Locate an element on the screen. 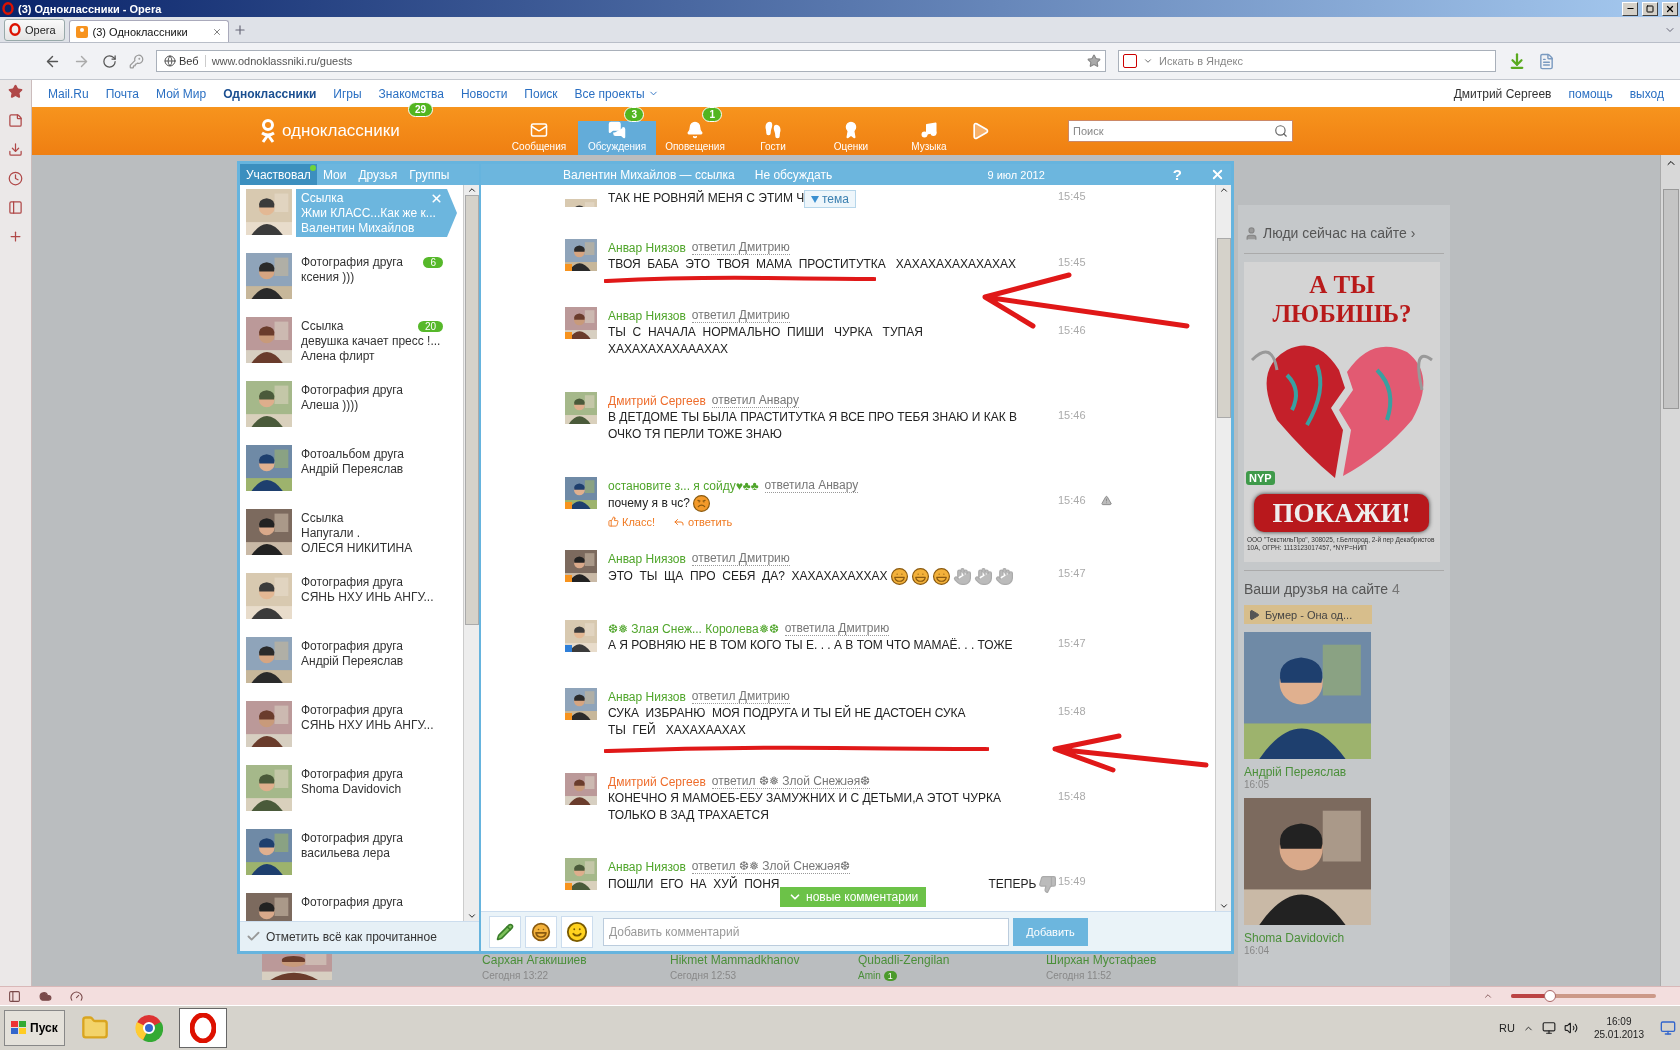  nav-link: Мой Мир is located at coordinates (181, 93).